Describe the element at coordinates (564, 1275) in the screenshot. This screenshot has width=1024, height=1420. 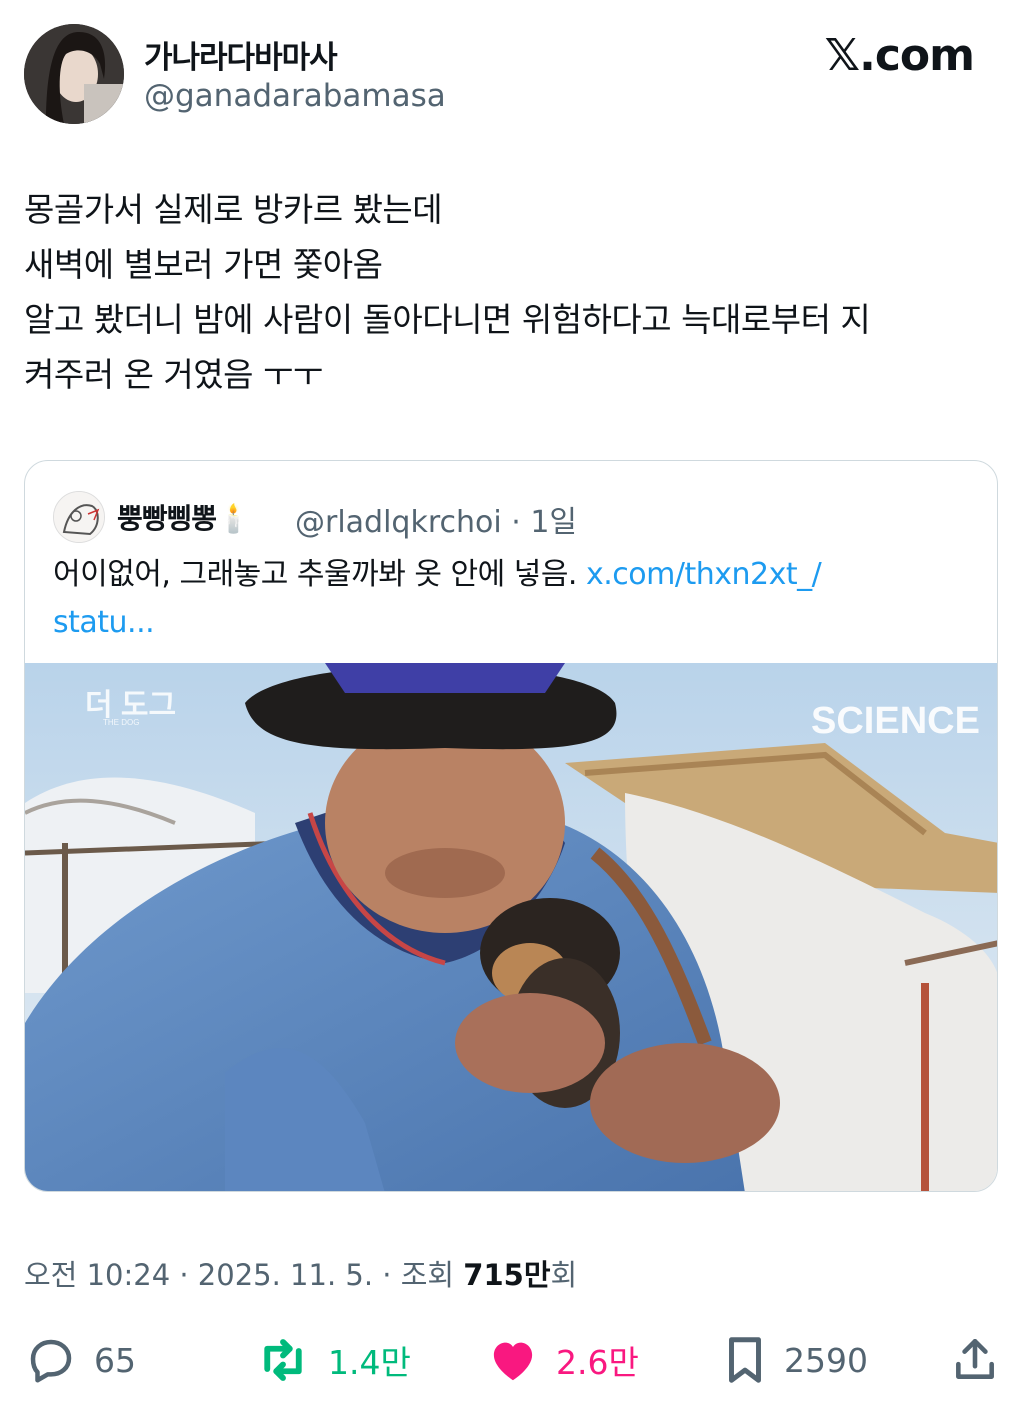
I see `view-suffix: 회` at that location.